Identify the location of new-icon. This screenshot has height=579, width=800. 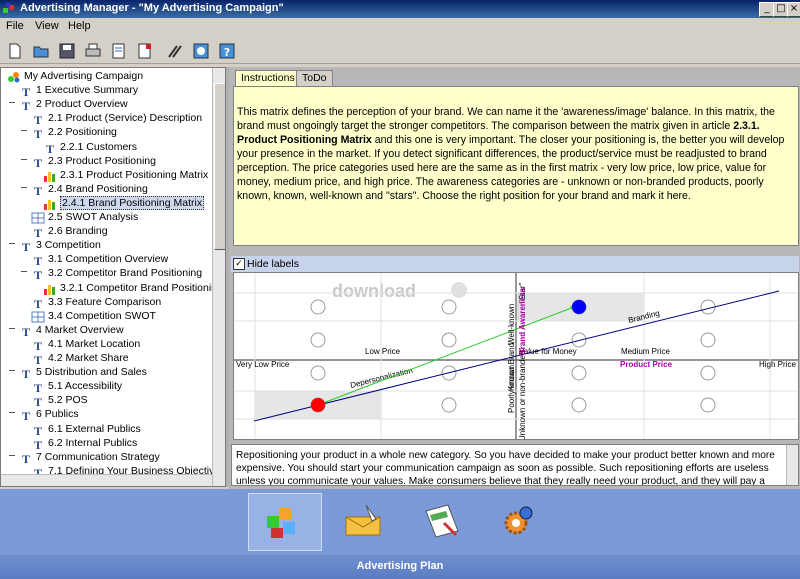
(15, 51).